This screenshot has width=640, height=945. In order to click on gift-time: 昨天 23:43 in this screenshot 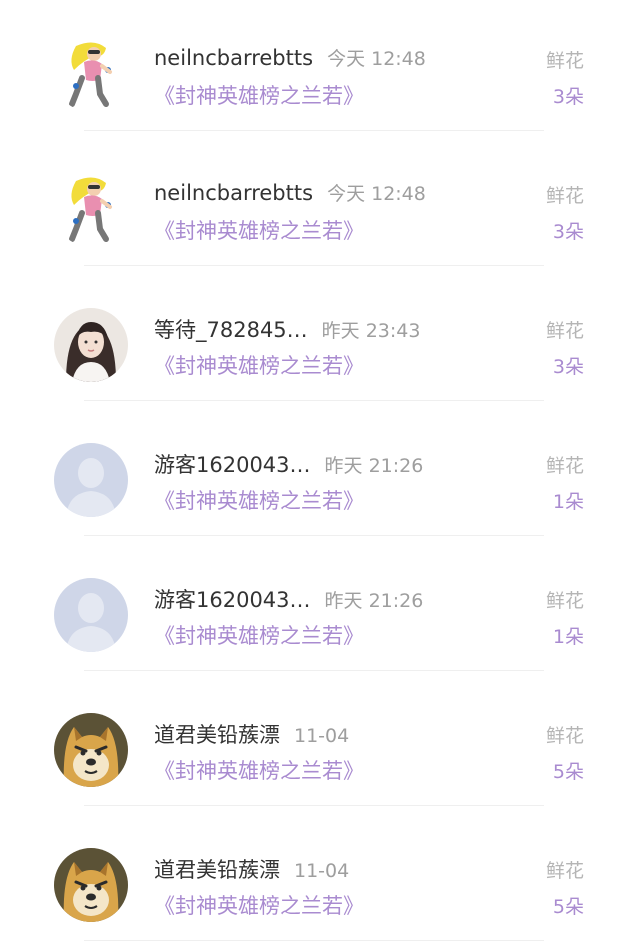, I will do `click(371, 331)`.